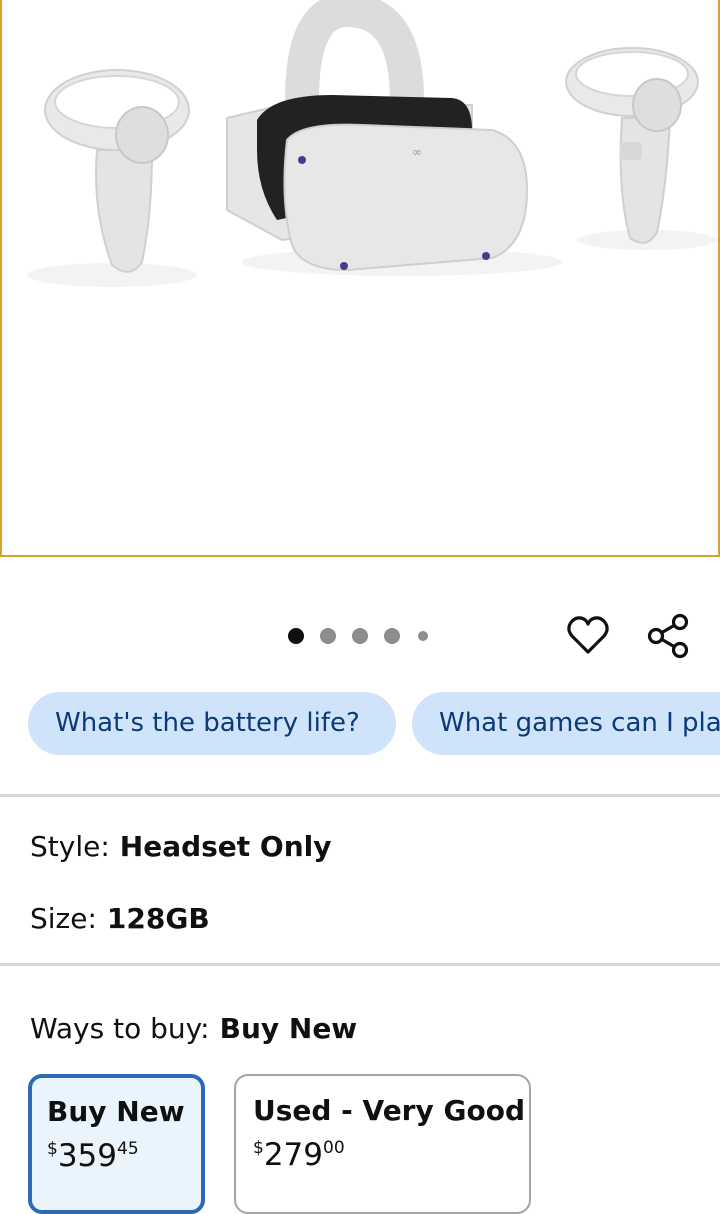 This screenshot has height=1214, width=720. What do you see at coordinates (566, 723) in the screenshot?
I see `question-chip-games: What games can I play?` at bounding box center [566, 723].